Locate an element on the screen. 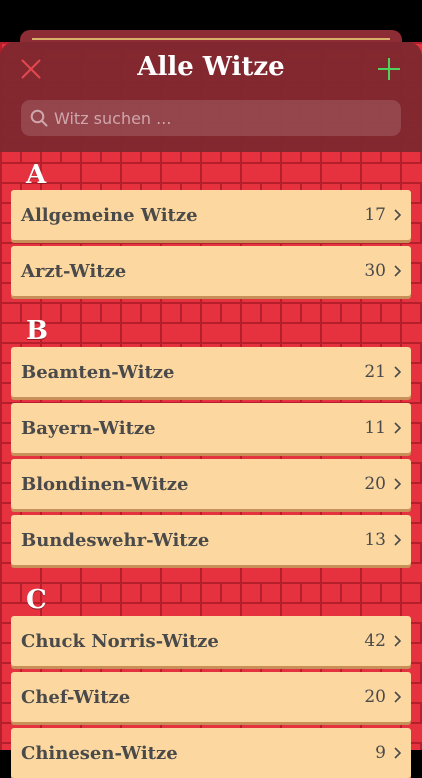 The image size is (422, 778). category-label: Beamten-Witze is located at coordinates (98, 372).